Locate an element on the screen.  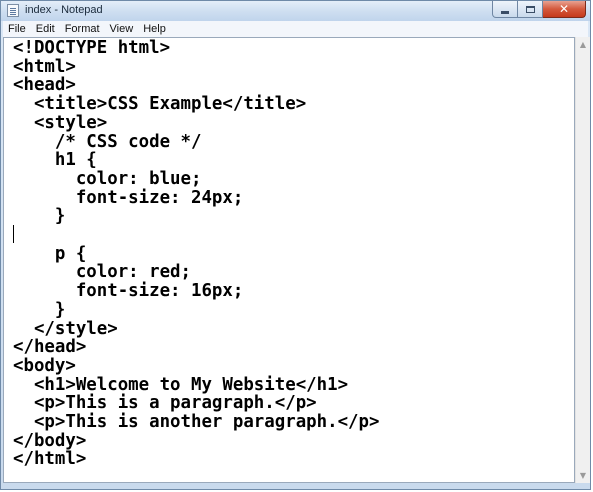
scroll-down-arrow-icon: ▼ is located at coordinates (583, 475).